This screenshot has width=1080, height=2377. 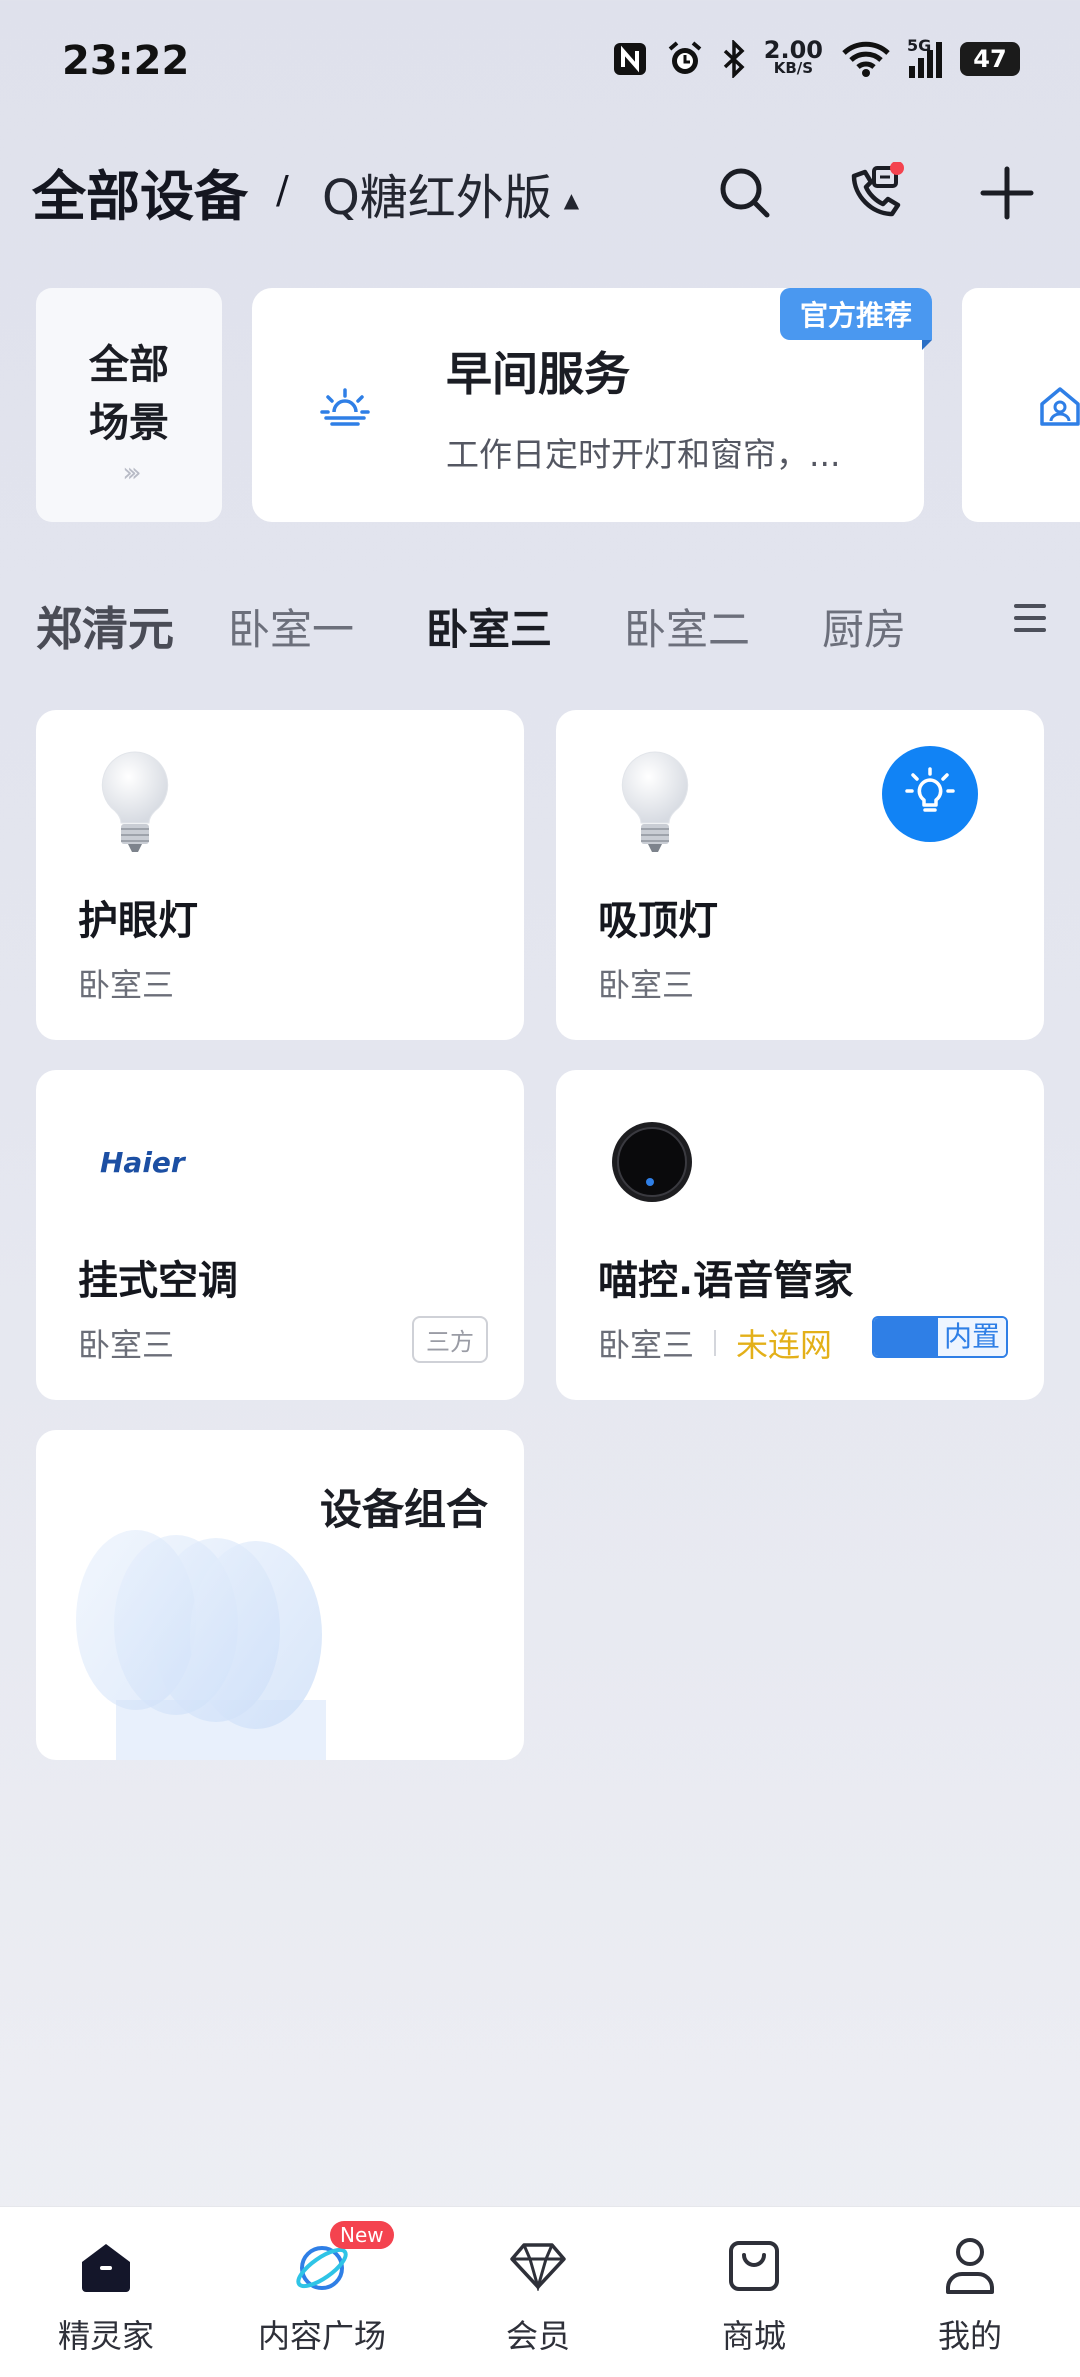 I want to click on device-room: 卧室三 未连网, so click(x=715, y=1343).